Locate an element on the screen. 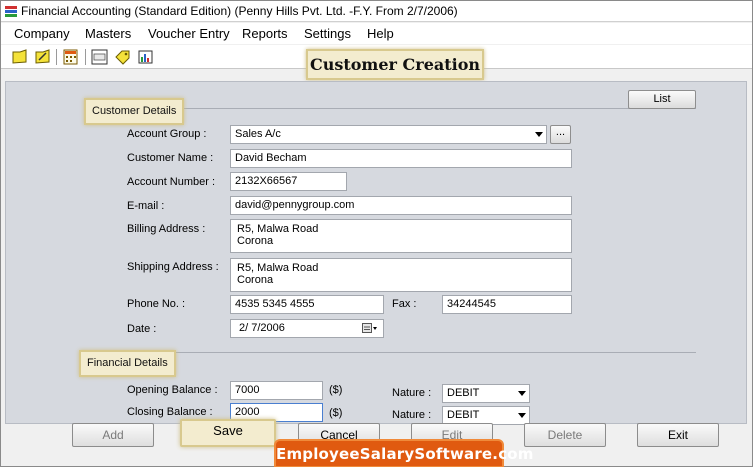  date-label: Date : is located at coordinates (142, 329).